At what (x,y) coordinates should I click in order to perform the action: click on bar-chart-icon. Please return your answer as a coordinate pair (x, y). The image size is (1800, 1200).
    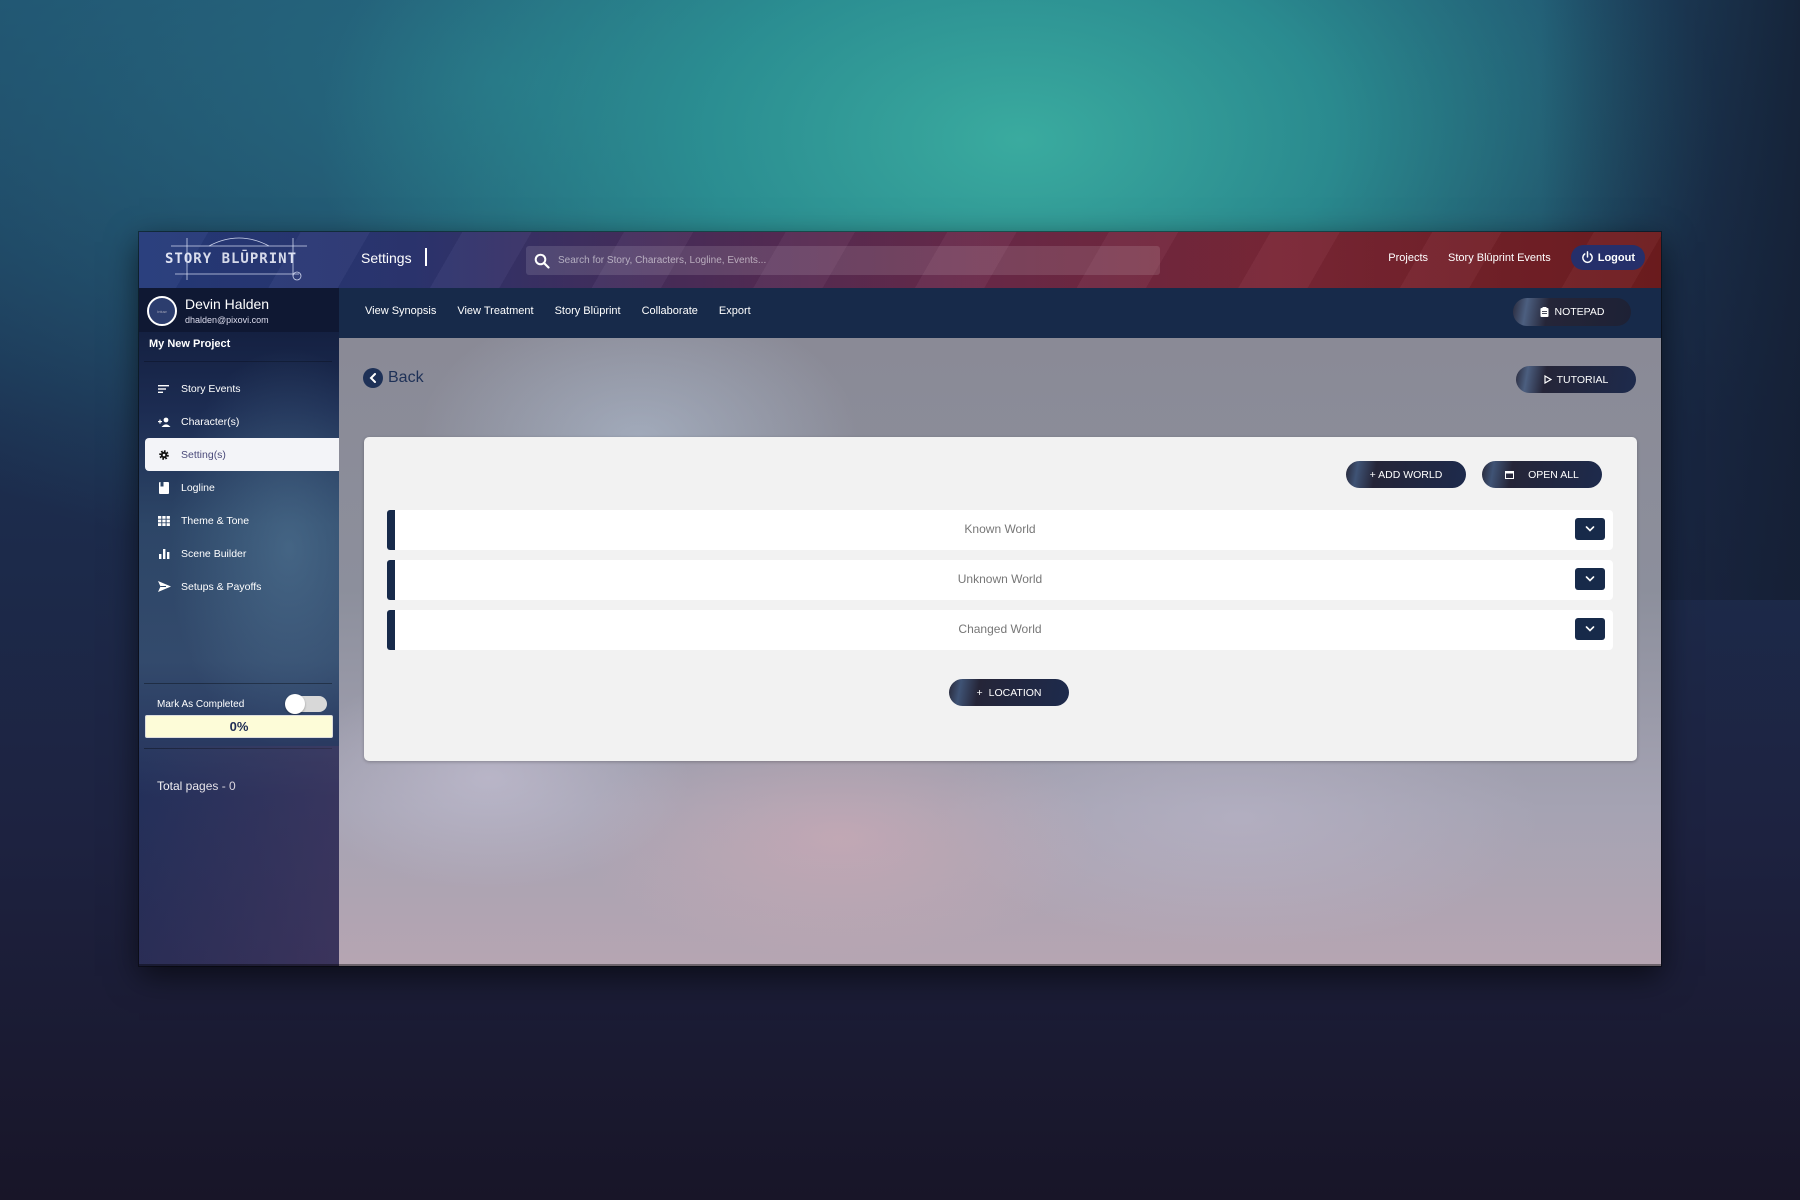
    Looking at the image, I should click on (164, 553).